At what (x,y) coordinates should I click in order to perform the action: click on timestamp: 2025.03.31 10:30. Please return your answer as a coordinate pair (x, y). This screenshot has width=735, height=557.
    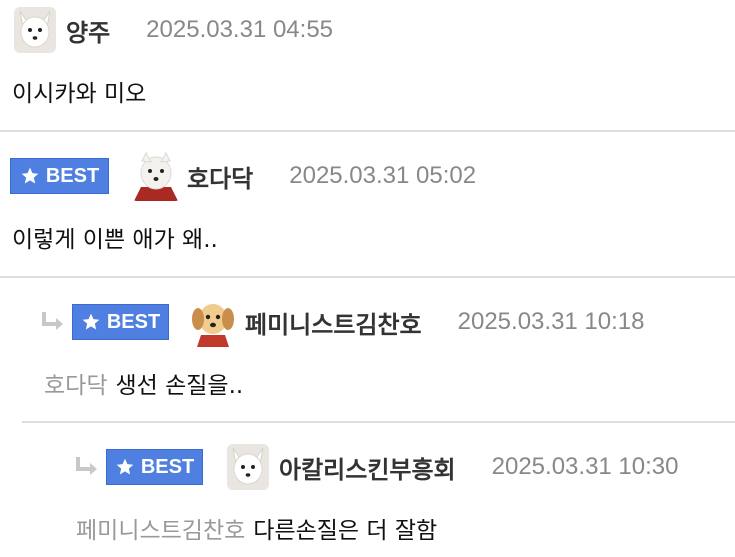
    Looking at the image, I should click on (585, 466).